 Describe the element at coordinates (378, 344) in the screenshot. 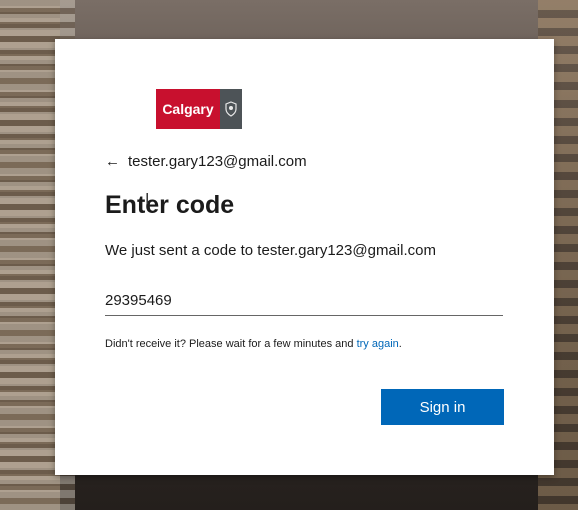

I see `try-again-link: try again` at that location.